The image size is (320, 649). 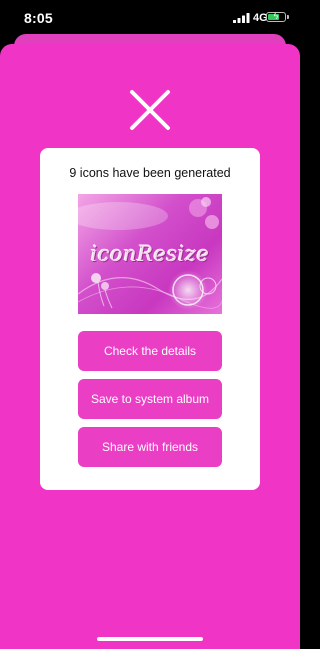 What do you see at coordinates (150, 639) in the screenshot?
I see `home-indicator` at bounding box center [150, 639].